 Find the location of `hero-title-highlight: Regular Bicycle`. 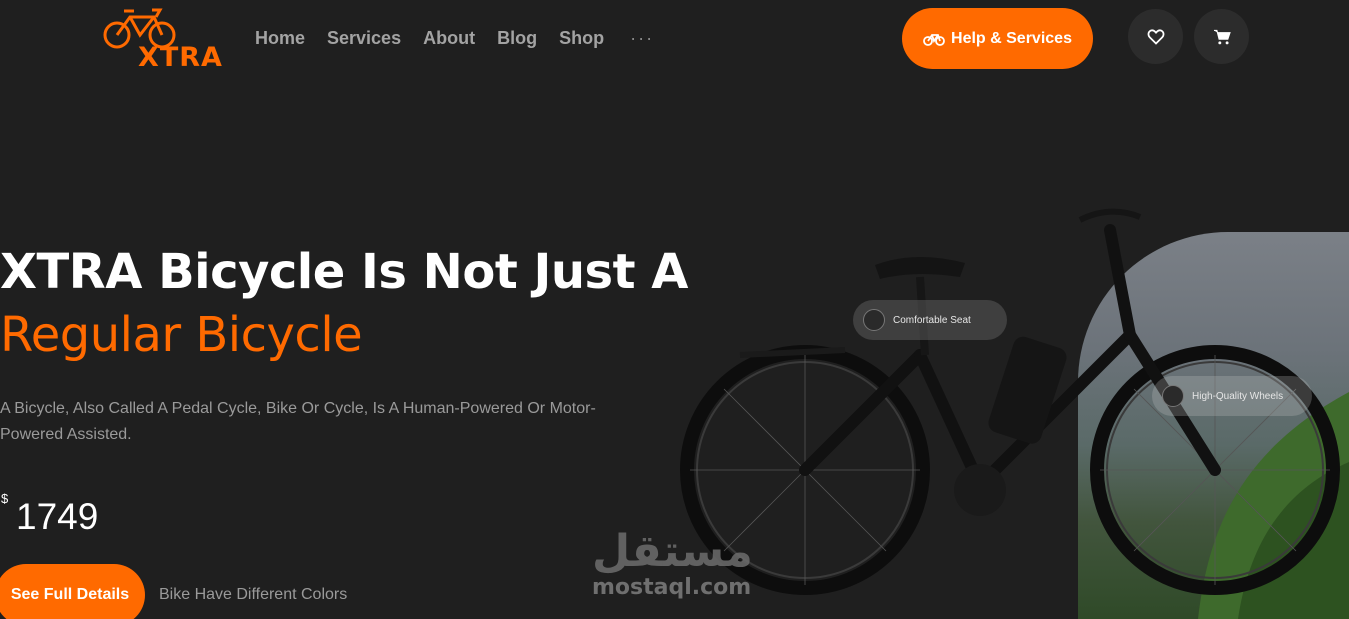

hero-title-highlight: Regular Bicycle is located at coordinates (181, 335).